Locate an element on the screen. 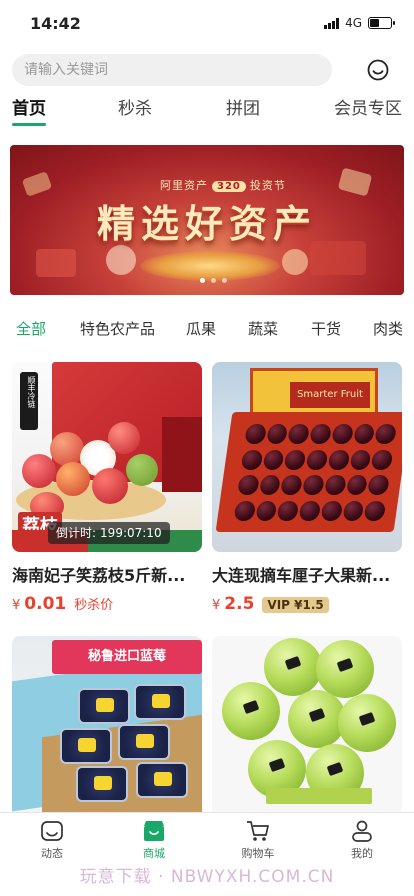 The image size is (414, 896). tab-feed: 动态 is located at coordinates (52, 840).